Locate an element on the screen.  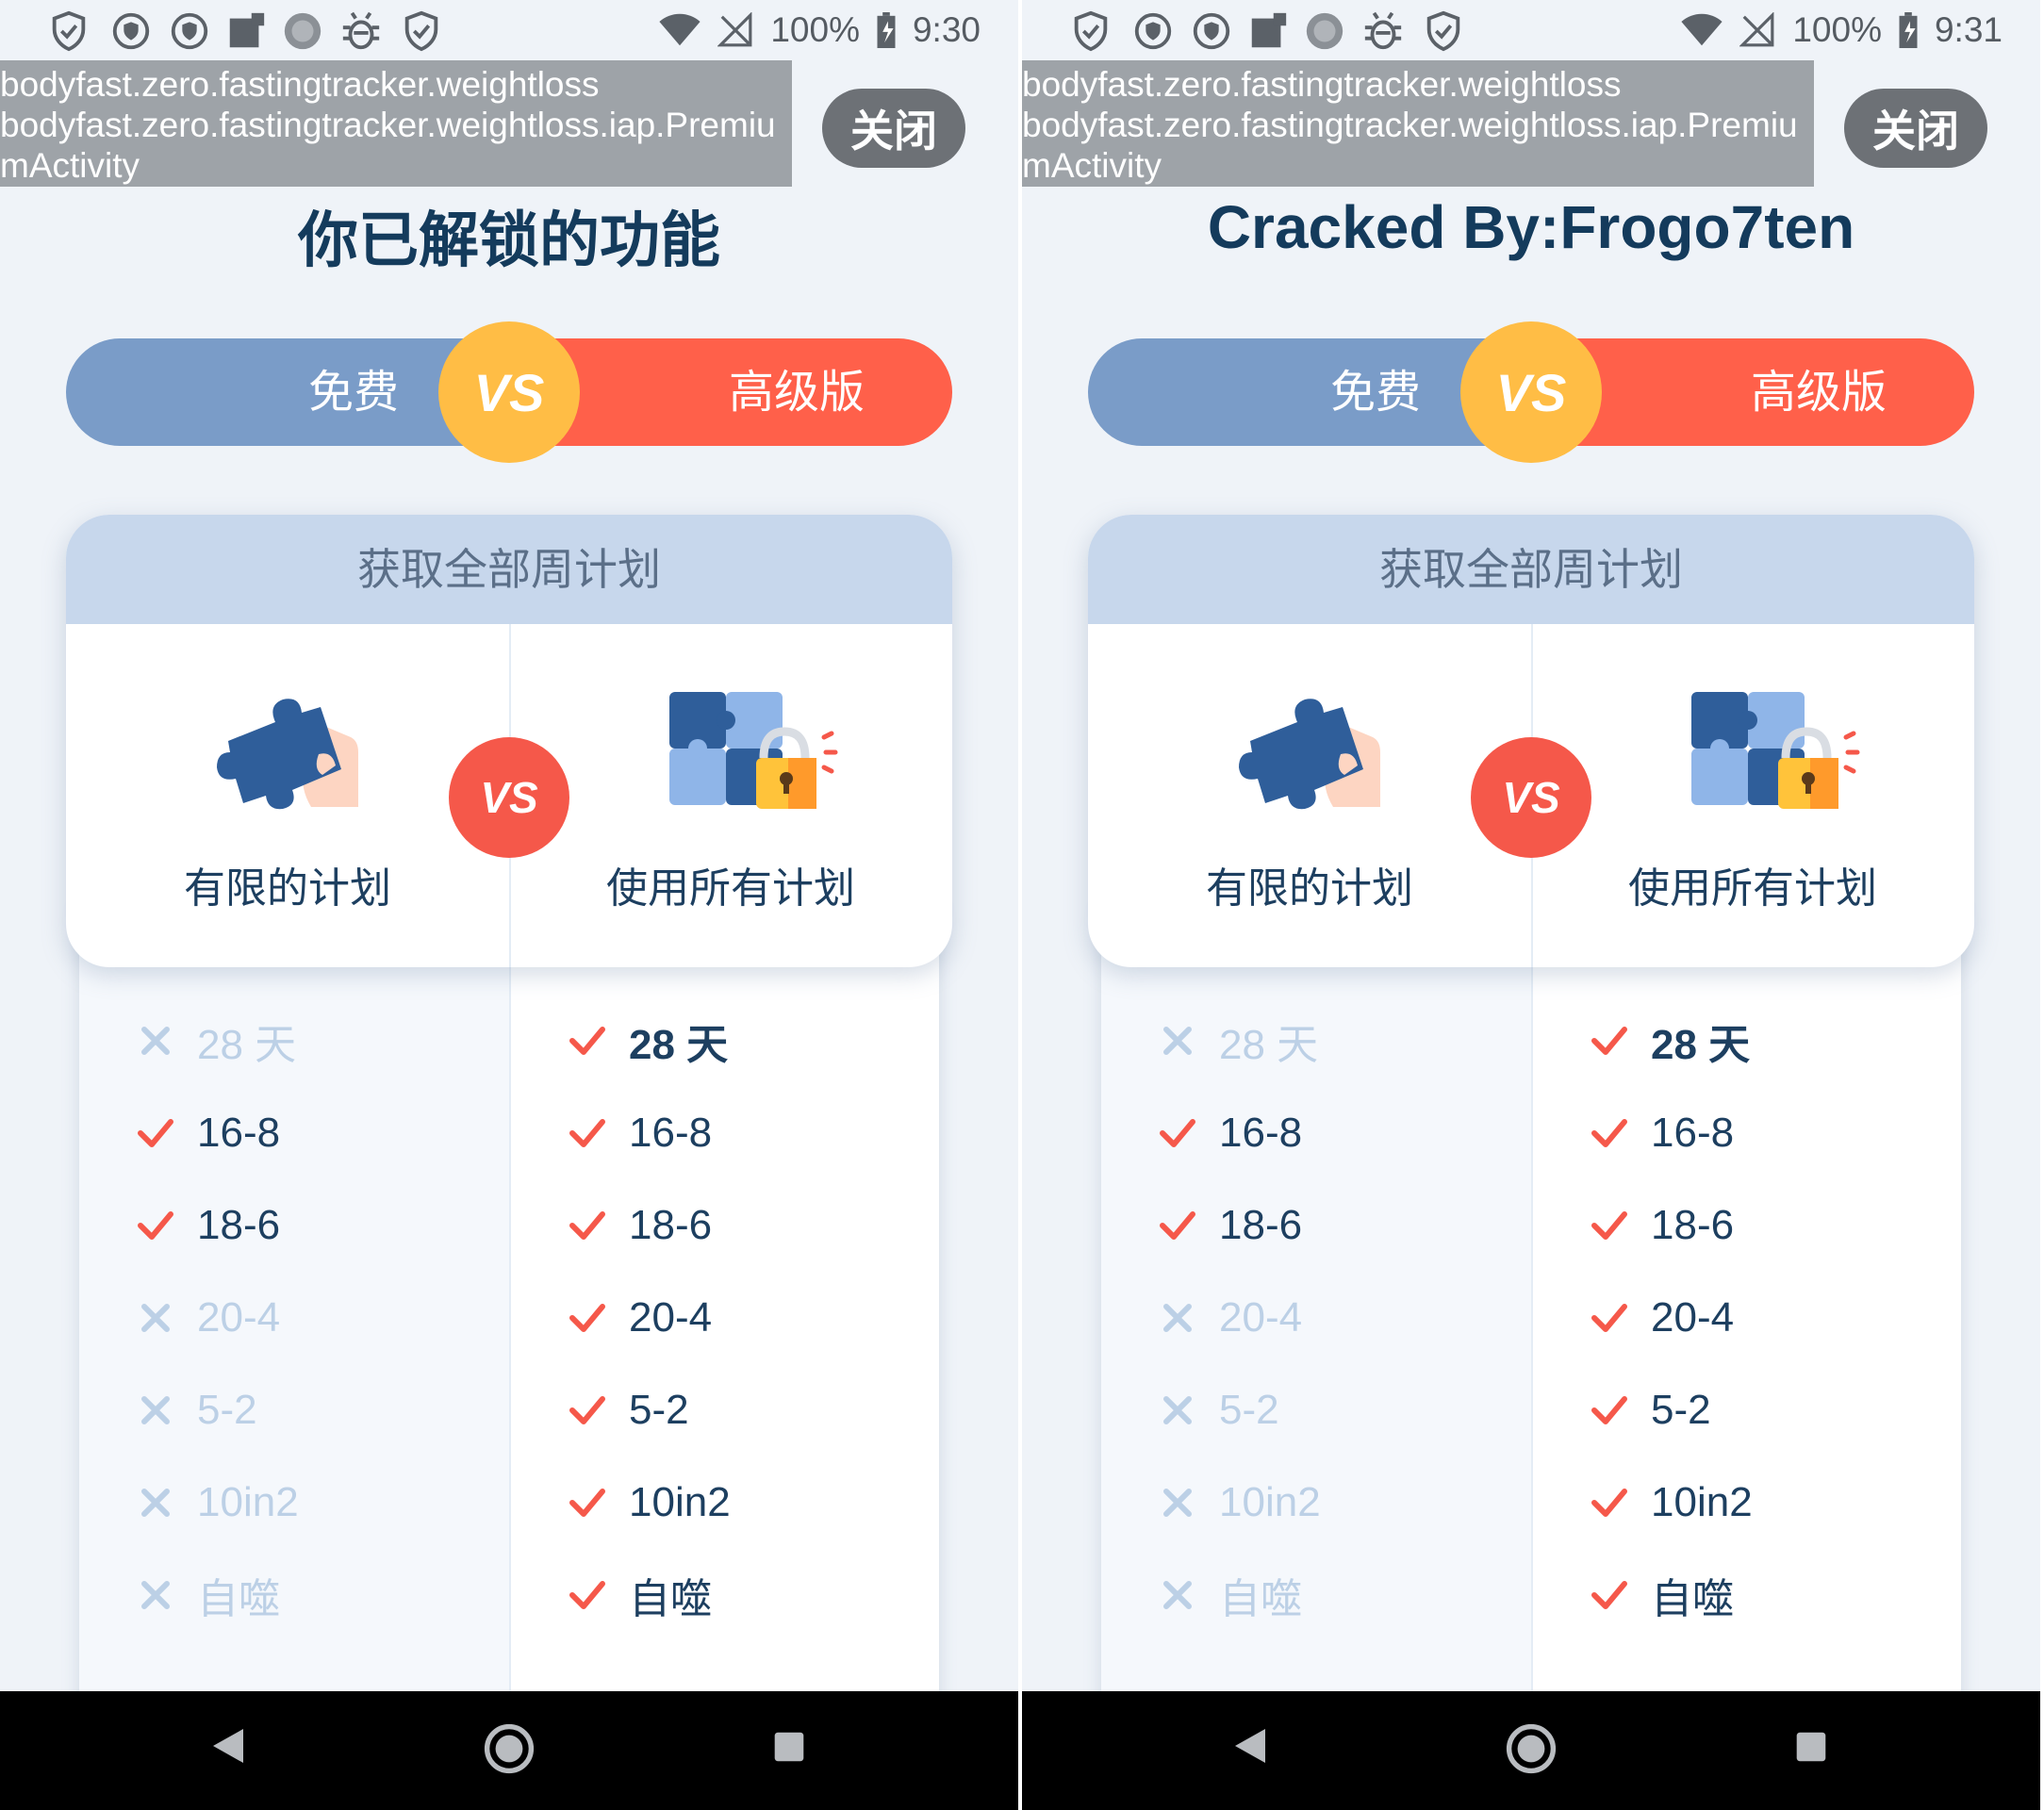
free-feature-row: 10in2 is located at coordinates (1240, 1502).